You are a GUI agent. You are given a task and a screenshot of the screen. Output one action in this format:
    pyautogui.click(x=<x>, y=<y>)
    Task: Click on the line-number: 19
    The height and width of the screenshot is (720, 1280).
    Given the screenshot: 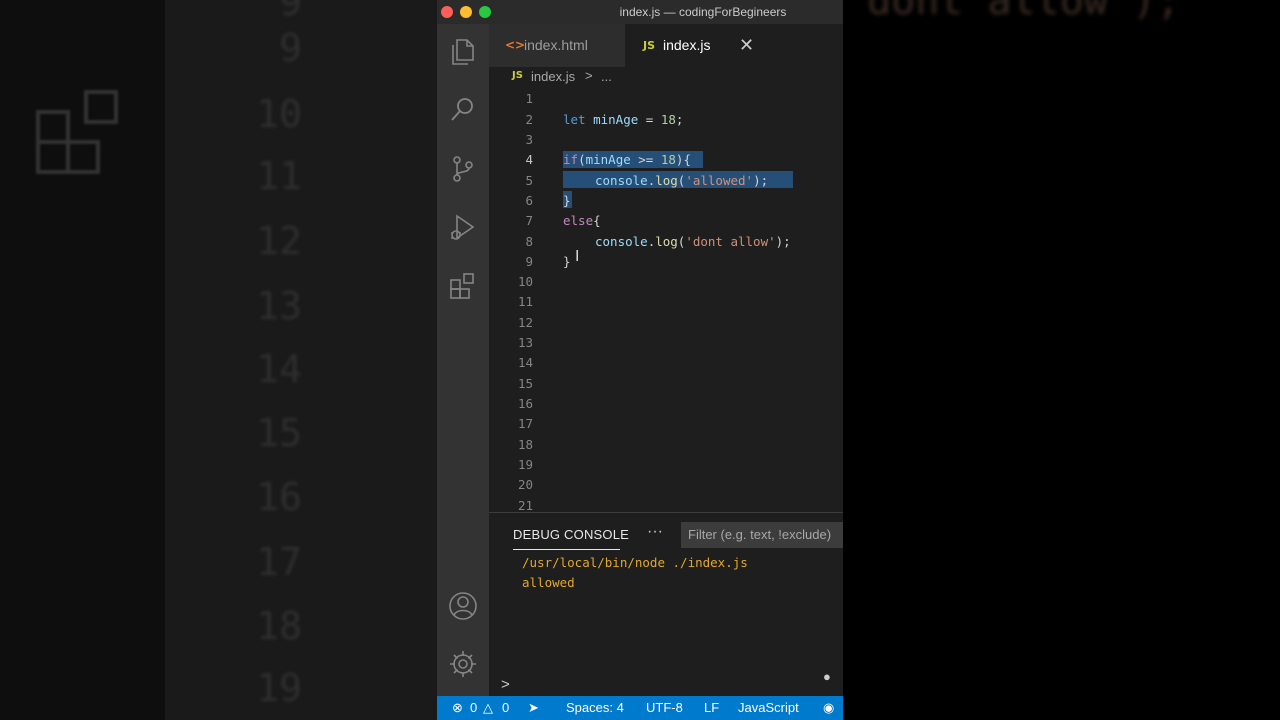 What is the action you would take?
    pyautogui.click(x=525, y=464)
    